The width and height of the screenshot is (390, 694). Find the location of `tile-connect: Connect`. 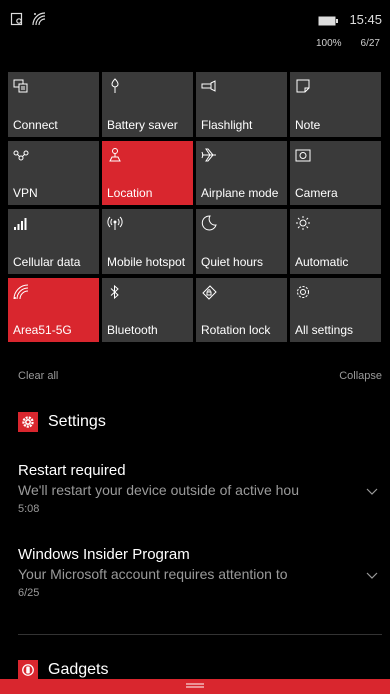

tile-connect: Connect is located at coordinates (53, 104).